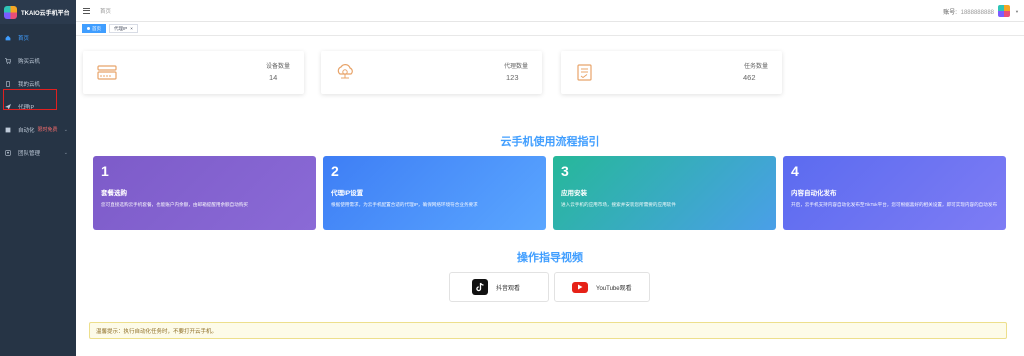 This screenshot has width=1024, height=356. What do you see at coordinates (175, 204) in the screenshot?
I see `step-description: 您可直接选购云手机套餐，也能账户内余额，由邮箱提醒用余额自动购买` at bounding box center [175, 204].